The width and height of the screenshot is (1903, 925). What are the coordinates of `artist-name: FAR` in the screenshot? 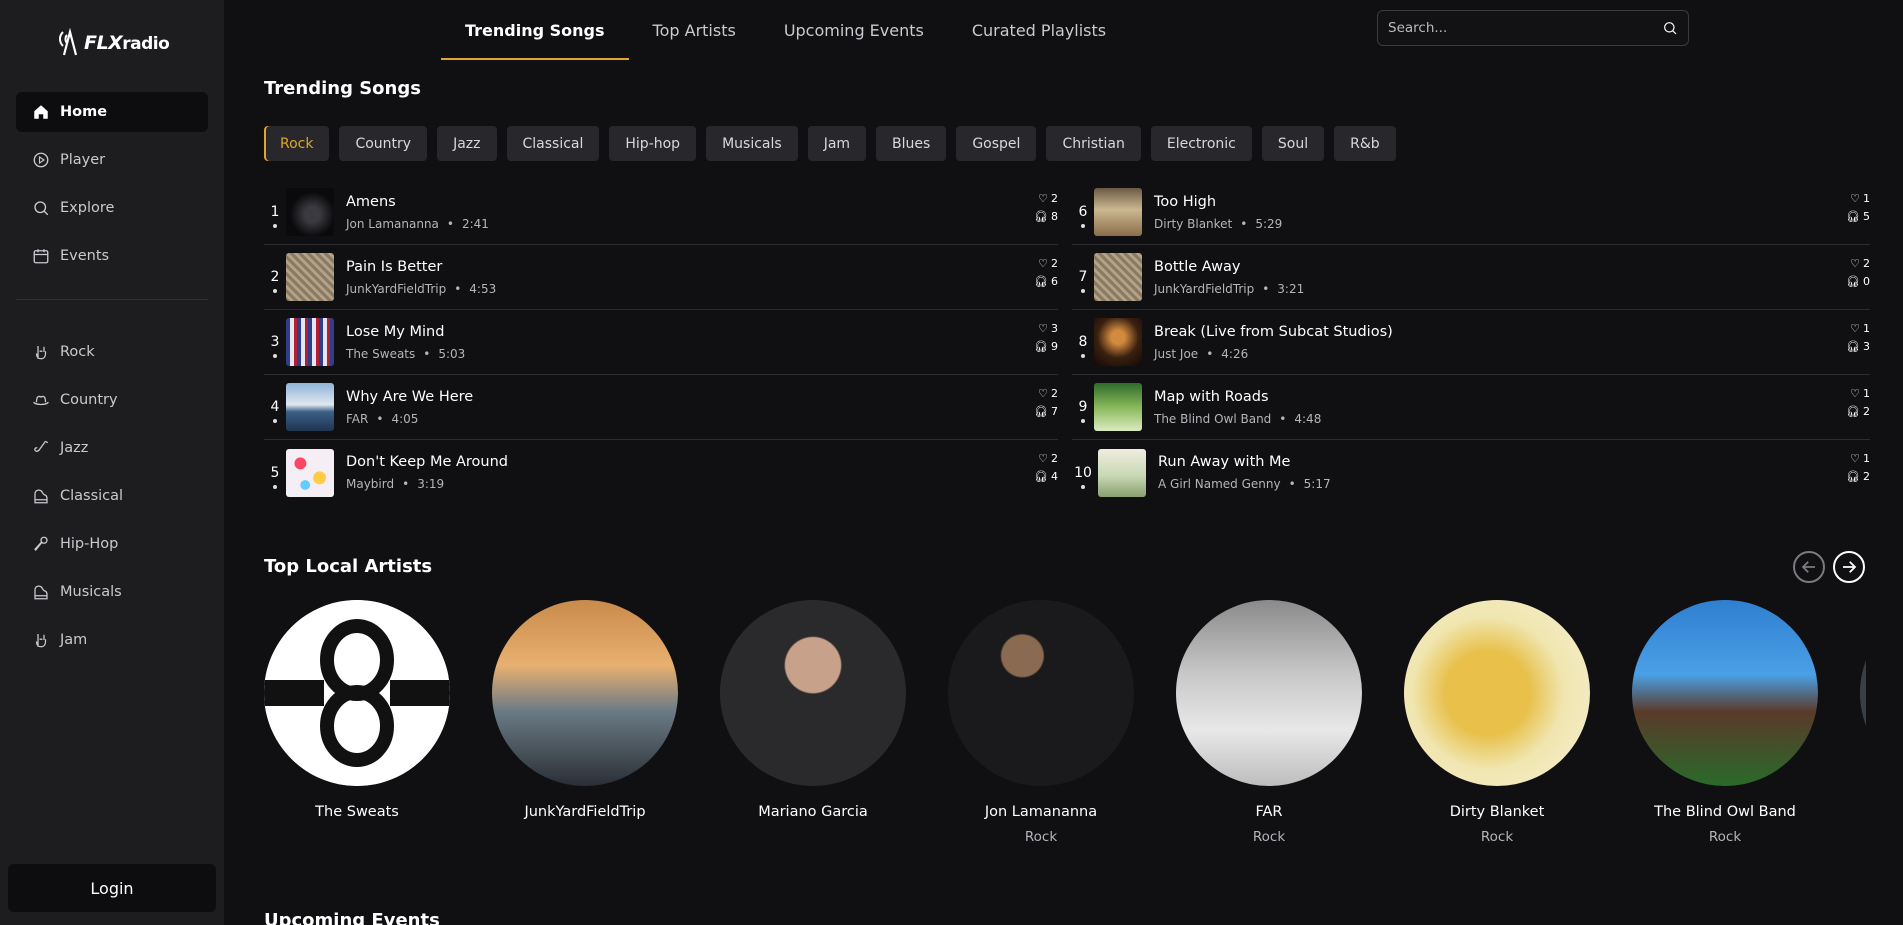 It's located at (1269, 812).